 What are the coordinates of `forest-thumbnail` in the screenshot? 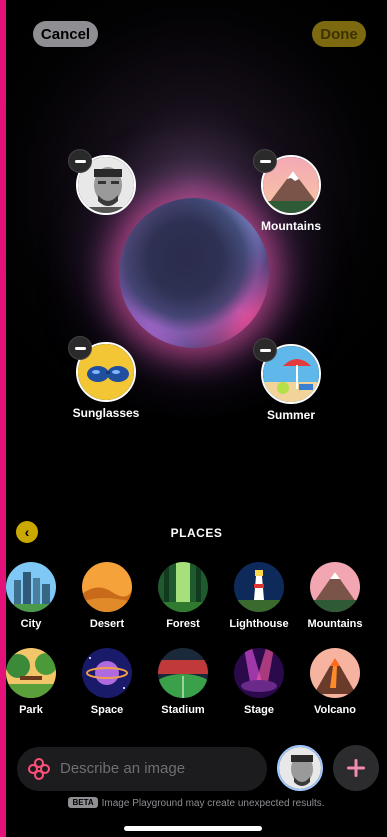 It's located at (183, 587).